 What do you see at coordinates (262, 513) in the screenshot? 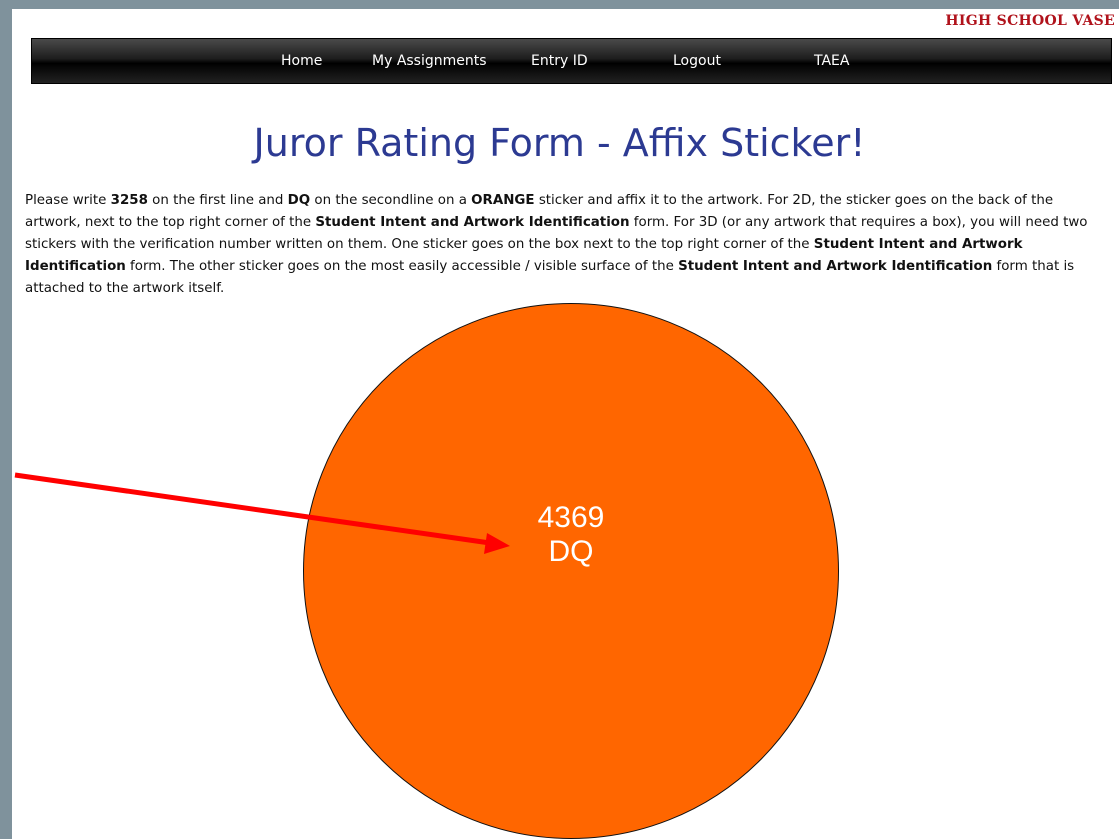
I see `red-arrow-icon` at bounding box center [262, 513].